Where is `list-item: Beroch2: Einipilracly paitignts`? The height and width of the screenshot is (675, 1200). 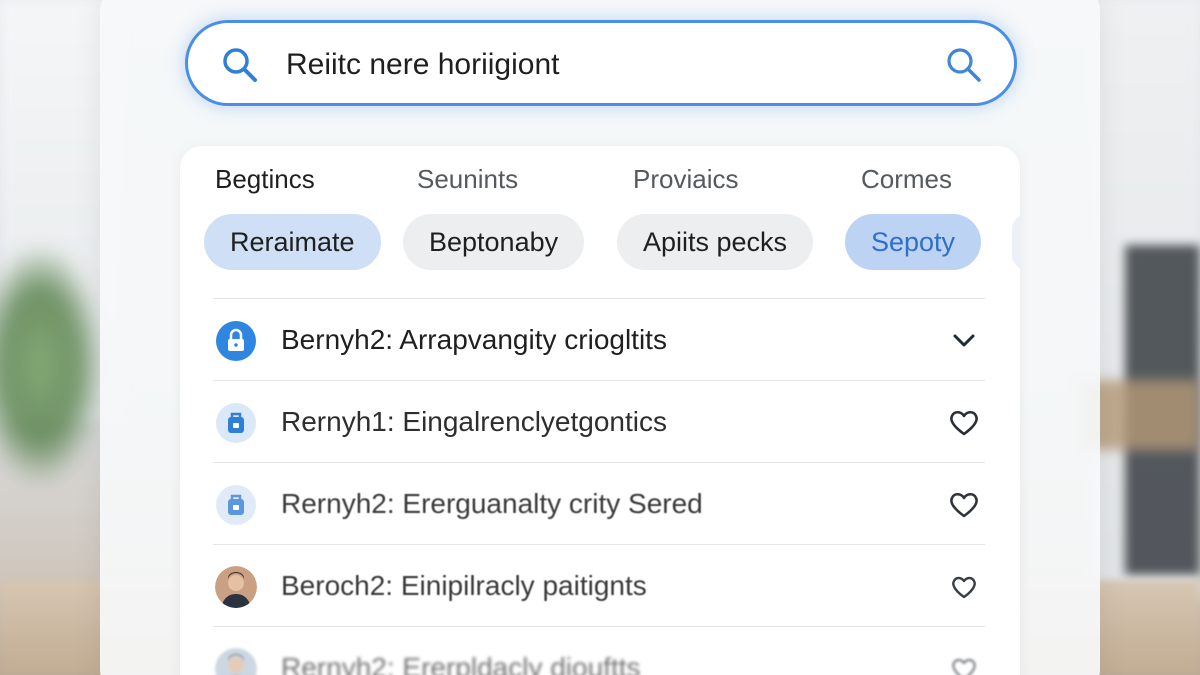 list-item: Beroch2: Einipilracly paitignts is located at coordinates (599, 586).